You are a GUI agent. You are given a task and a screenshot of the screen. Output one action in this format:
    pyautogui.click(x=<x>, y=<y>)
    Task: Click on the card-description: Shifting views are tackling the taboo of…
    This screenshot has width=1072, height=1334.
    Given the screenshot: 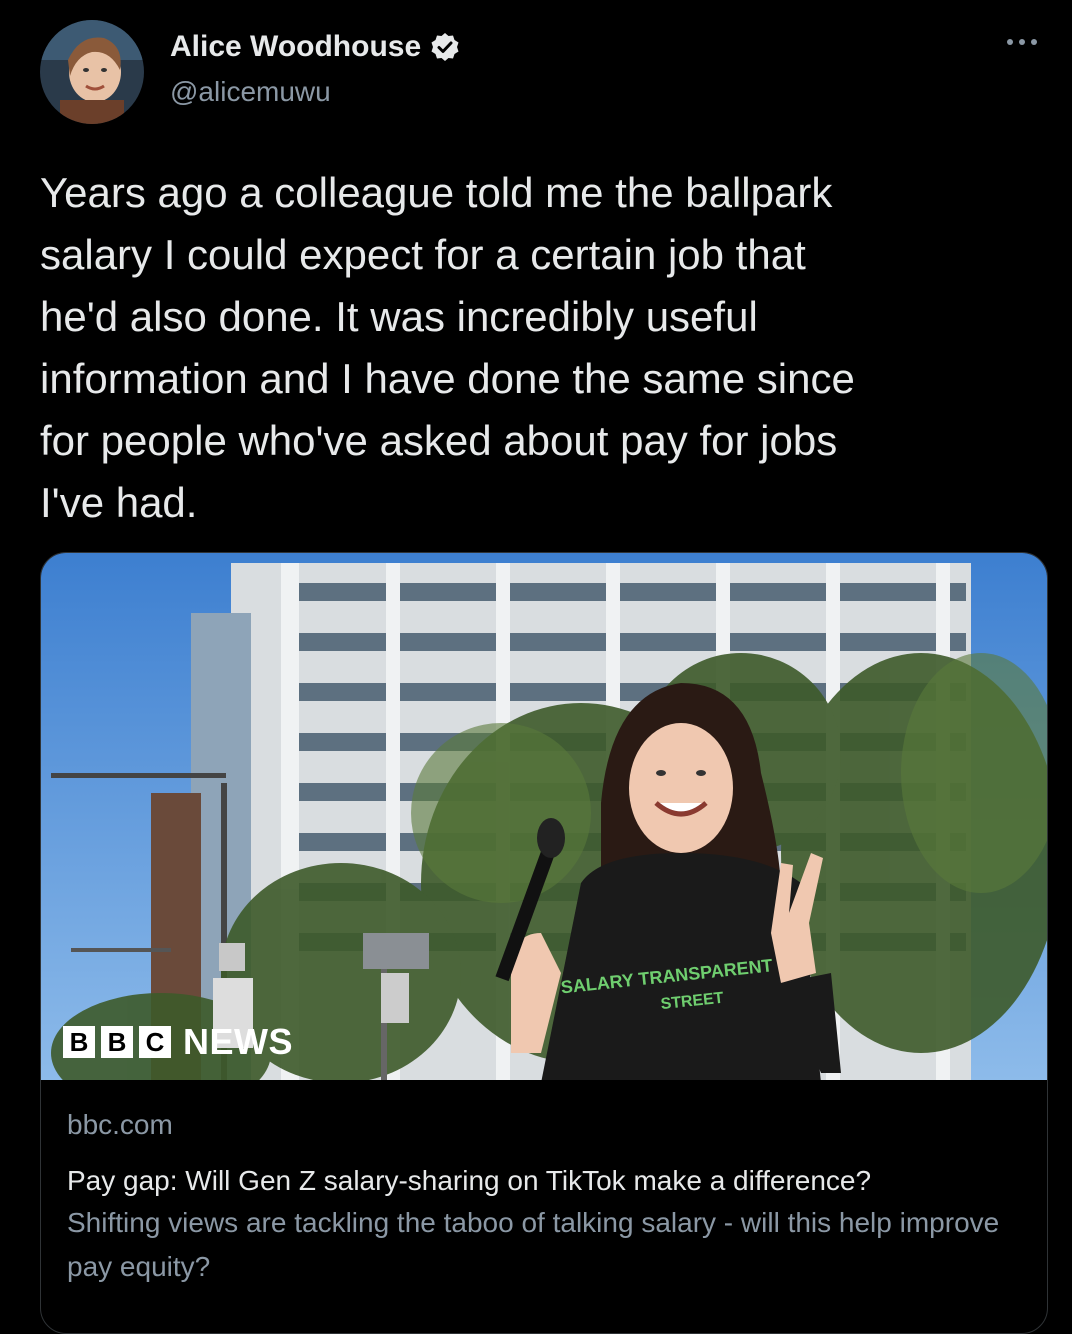 What is the action you would take?
    pyautogui.click(x=533, y=1244)
    